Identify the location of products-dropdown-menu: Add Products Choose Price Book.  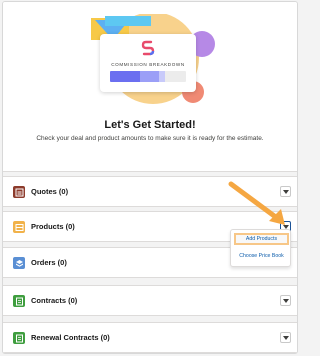
(260, 248).